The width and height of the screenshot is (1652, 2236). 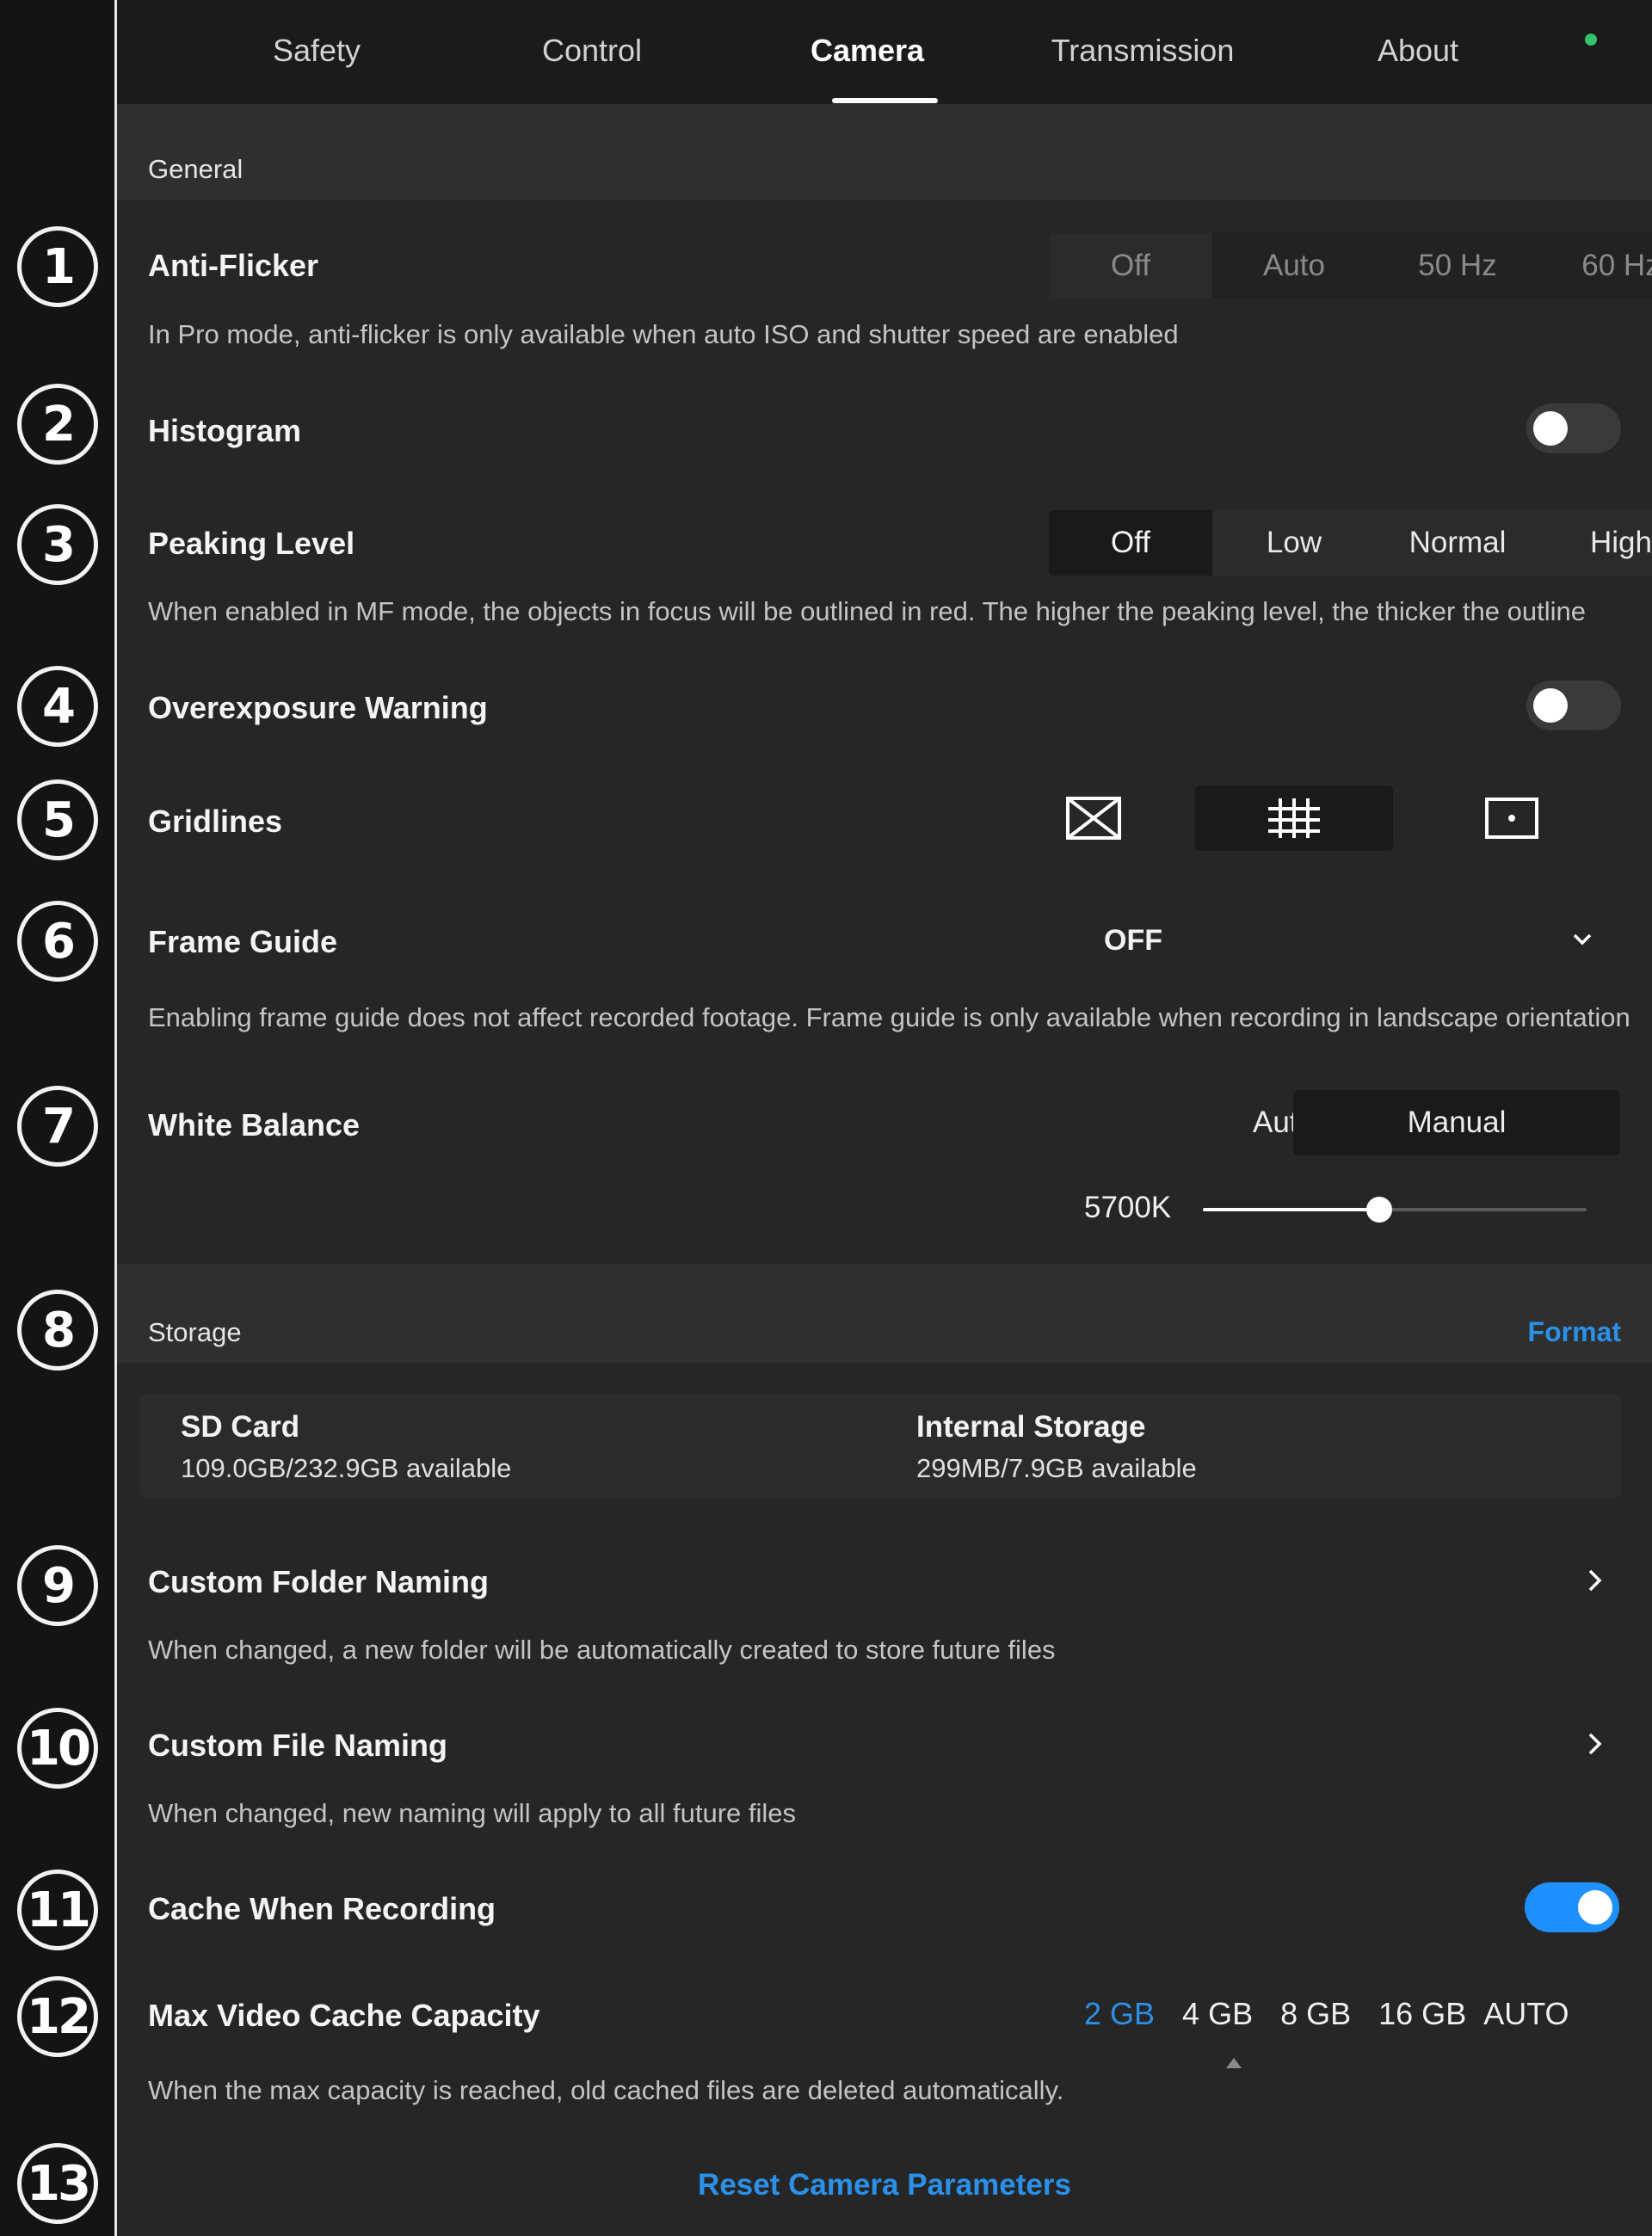 I want to click on grid-icon, so click(x=1294, y=818).